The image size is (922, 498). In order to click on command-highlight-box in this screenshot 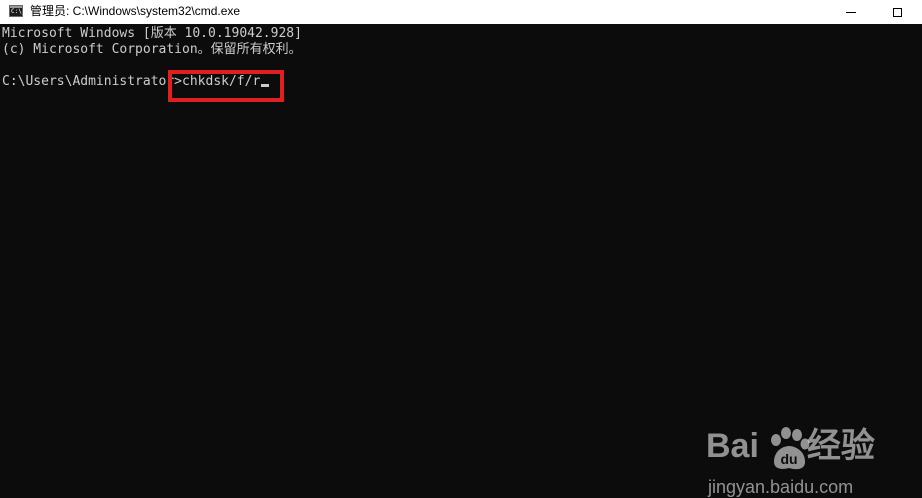, I will do `click(226, 86)`.